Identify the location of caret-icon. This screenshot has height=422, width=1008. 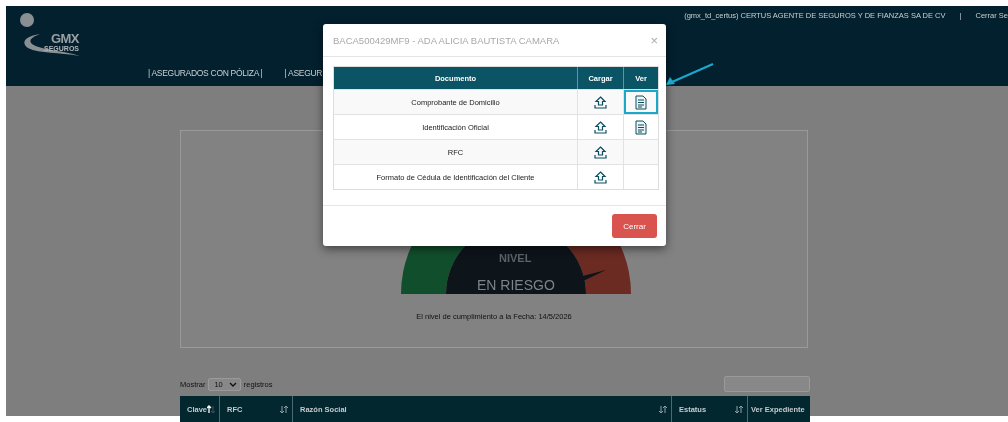
(232, 384).